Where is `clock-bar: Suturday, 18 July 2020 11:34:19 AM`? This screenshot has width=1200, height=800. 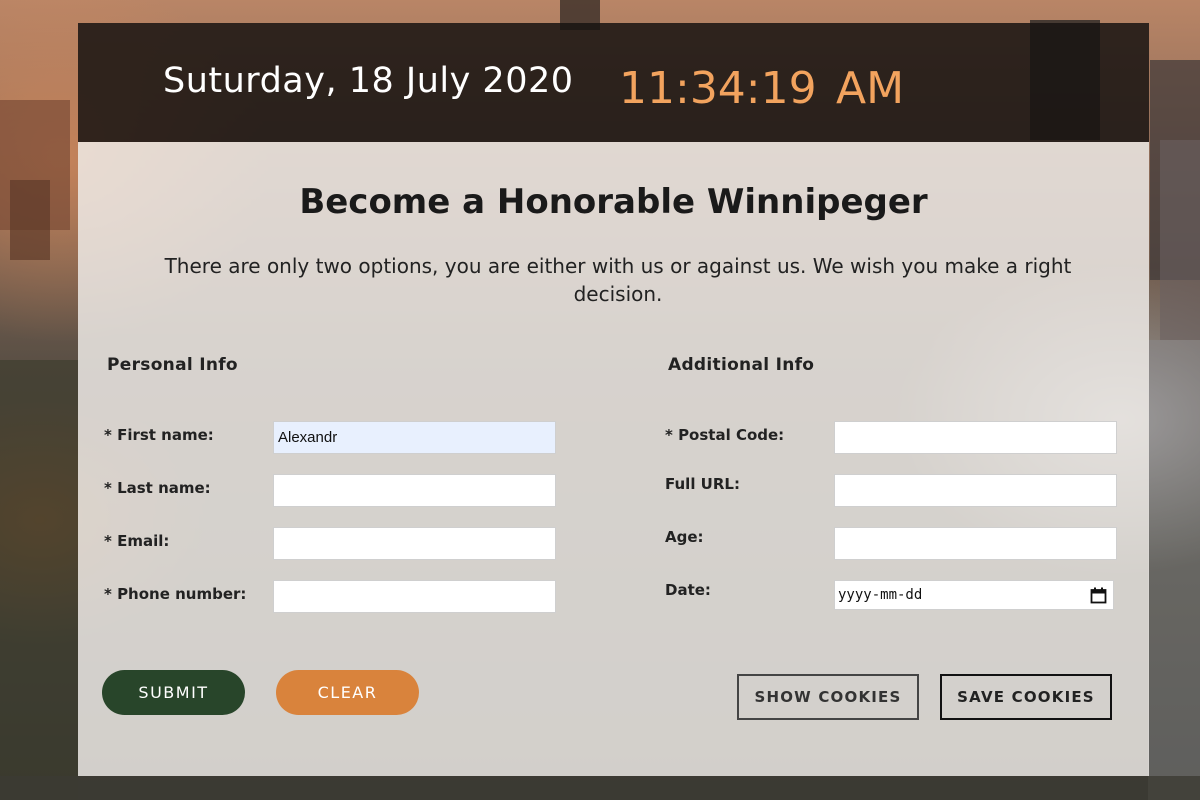 clock-bar: Suturday, 18 July 2020 11:34:19 AM is located at coordinates (613, 82).